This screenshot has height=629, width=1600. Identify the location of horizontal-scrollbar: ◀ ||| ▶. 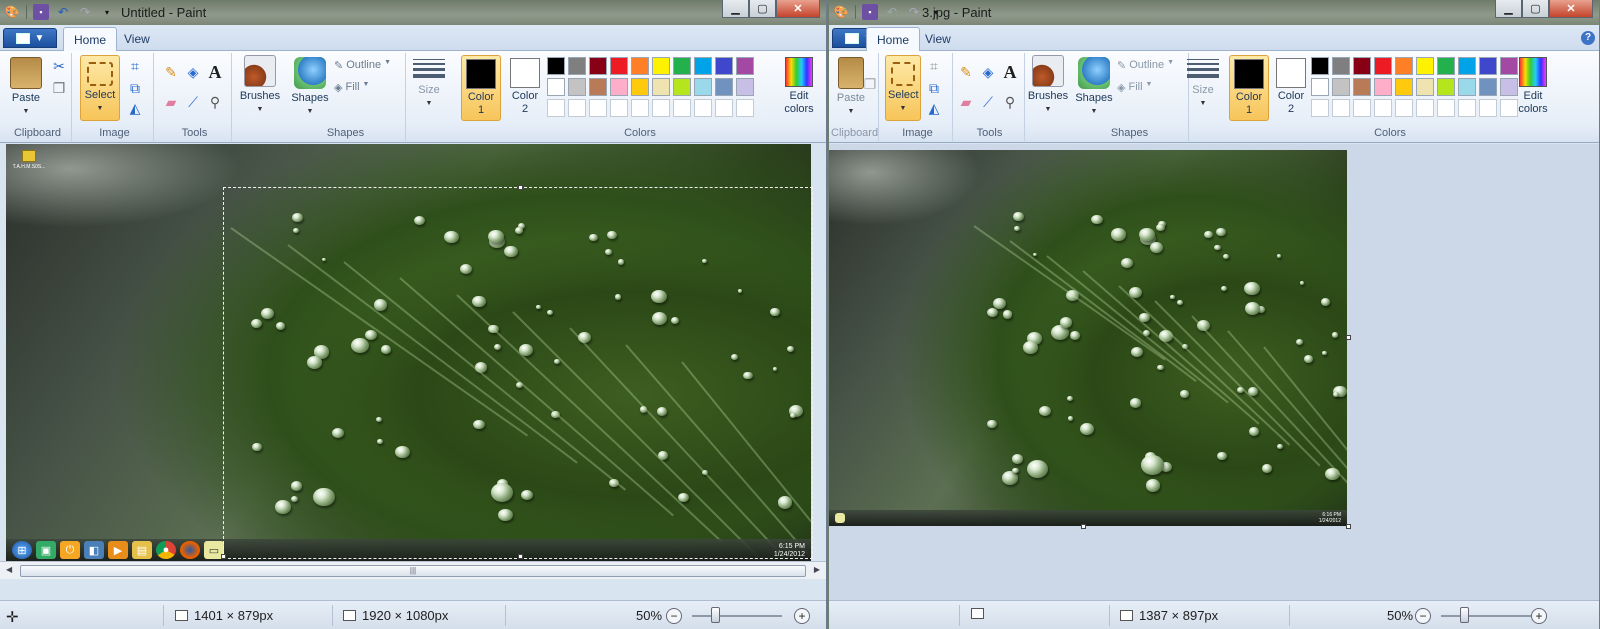
(413, 570).